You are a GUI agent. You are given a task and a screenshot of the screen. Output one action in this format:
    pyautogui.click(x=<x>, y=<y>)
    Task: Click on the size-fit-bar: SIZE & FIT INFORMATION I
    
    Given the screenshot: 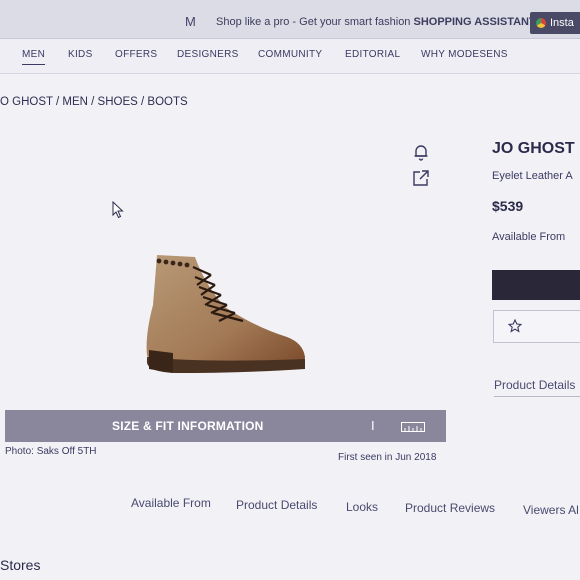 What is the action you would take?
    pyautogui.click(x=225, y=426)
    